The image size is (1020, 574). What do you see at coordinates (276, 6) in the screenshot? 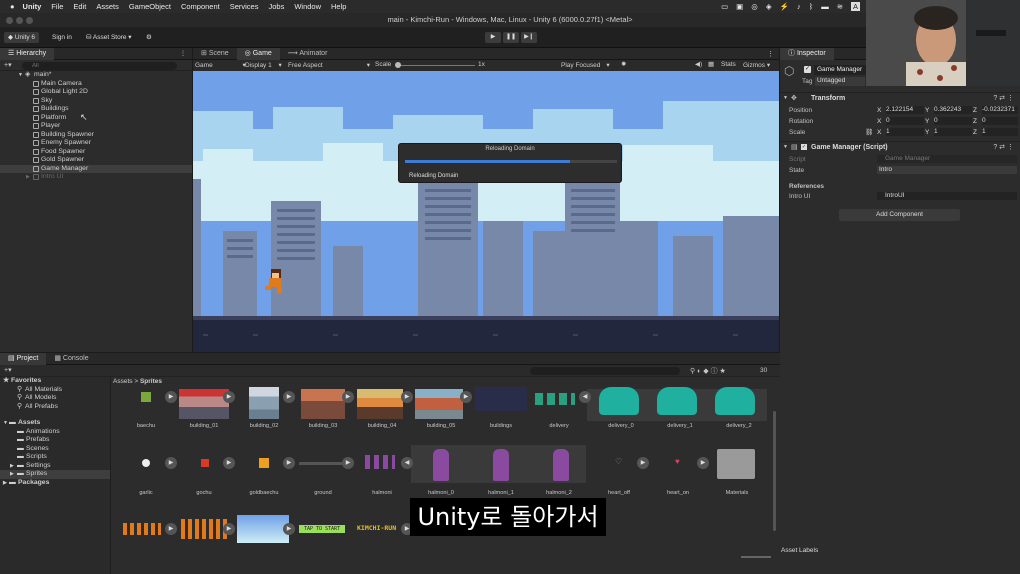
I see `menu-jobs: Jobs` at bounding box center [276, 6].